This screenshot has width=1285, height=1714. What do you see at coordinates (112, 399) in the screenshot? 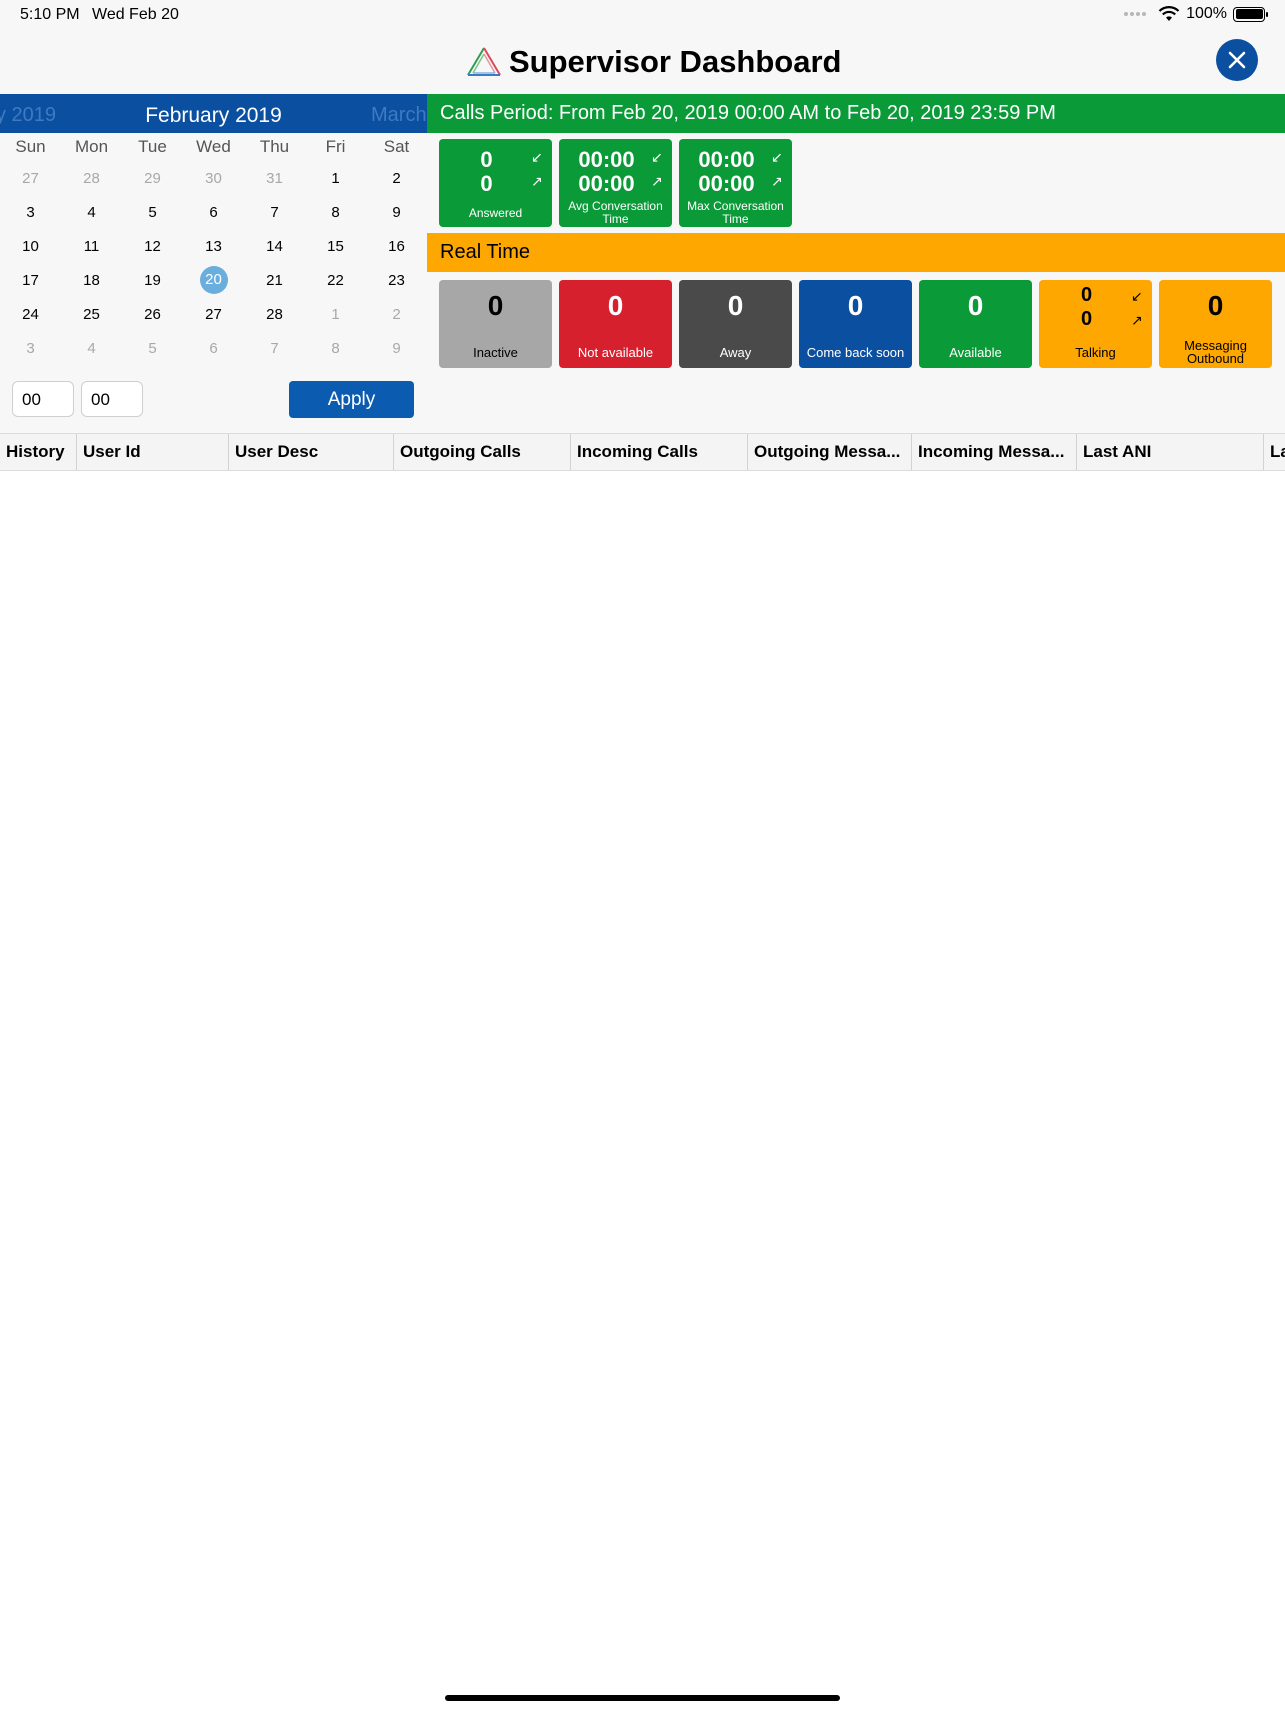
I see `minute-input: 00` at bounding box center [112, 399].